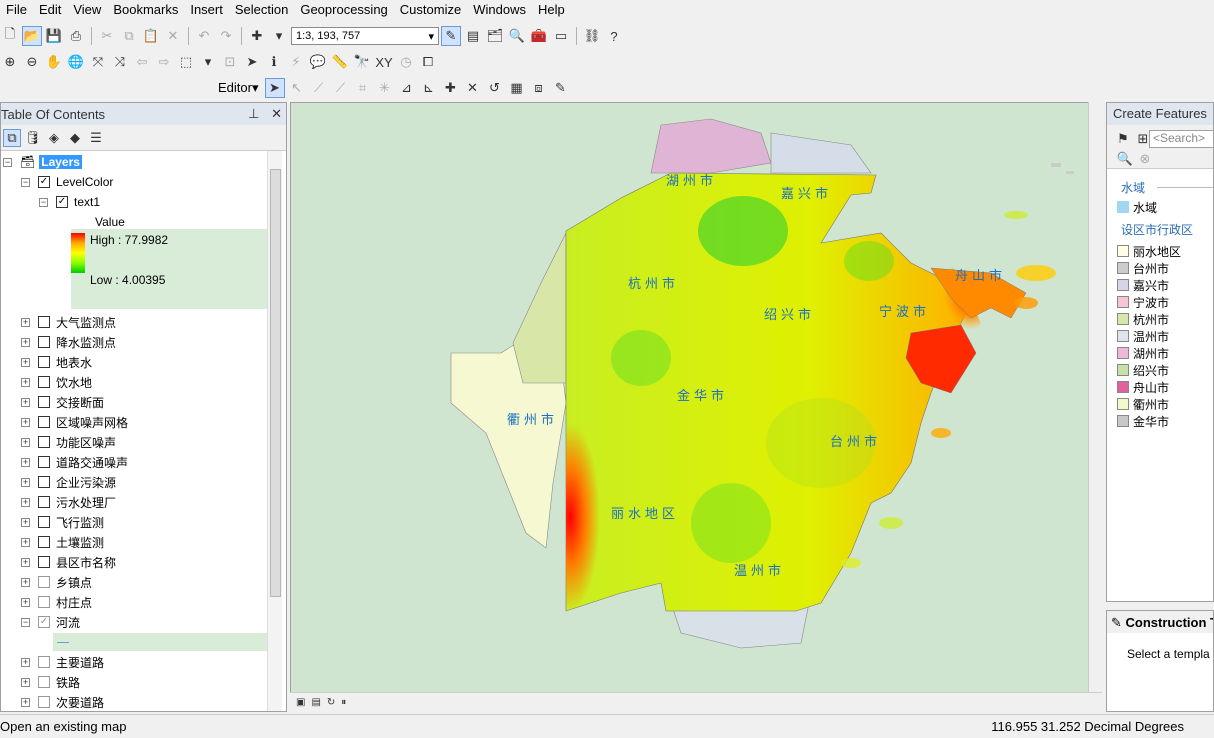 Image resolution: width=1214 pixels, height=738 pixels. What do you see at coordinates (430, 10) in the screenshot?
I see `menu-customize: Customize` at bounding box center [430, 10].